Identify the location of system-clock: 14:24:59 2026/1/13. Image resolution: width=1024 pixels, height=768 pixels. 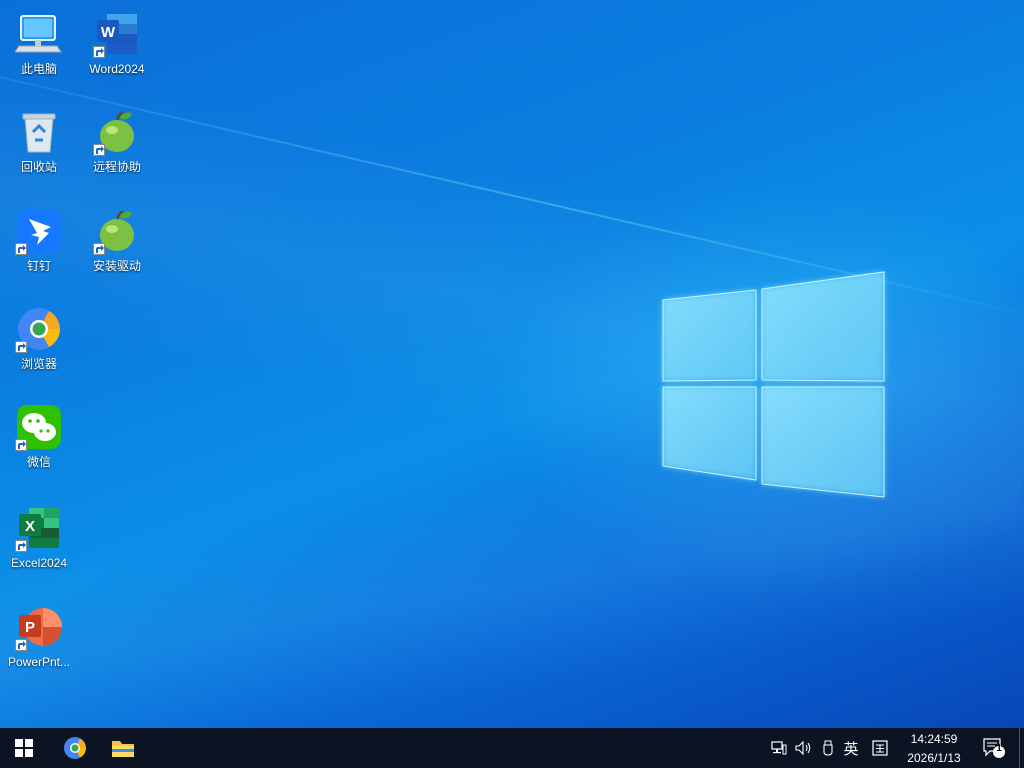
(934, 748).